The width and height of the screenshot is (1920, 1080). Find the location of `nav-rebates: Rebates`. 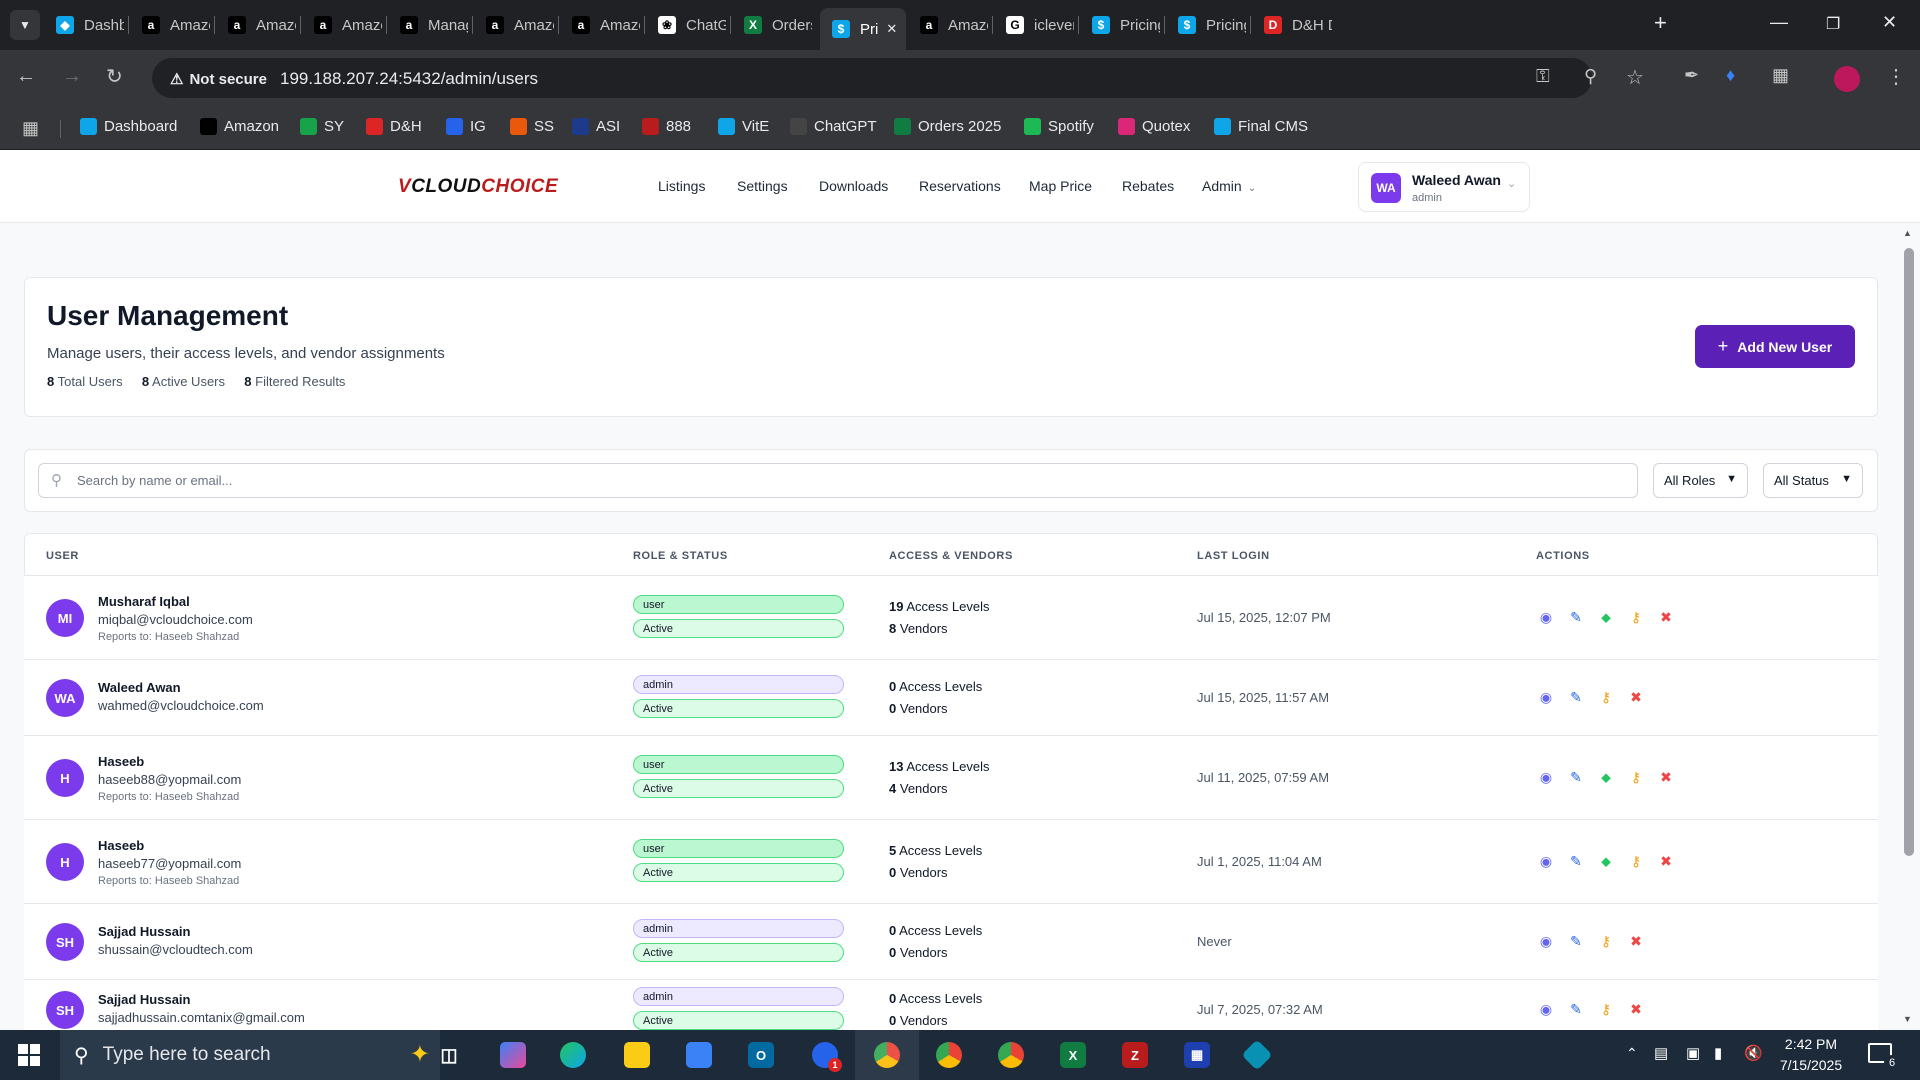

nav-rebates: Rebates is located at coordinates (1148, 186).